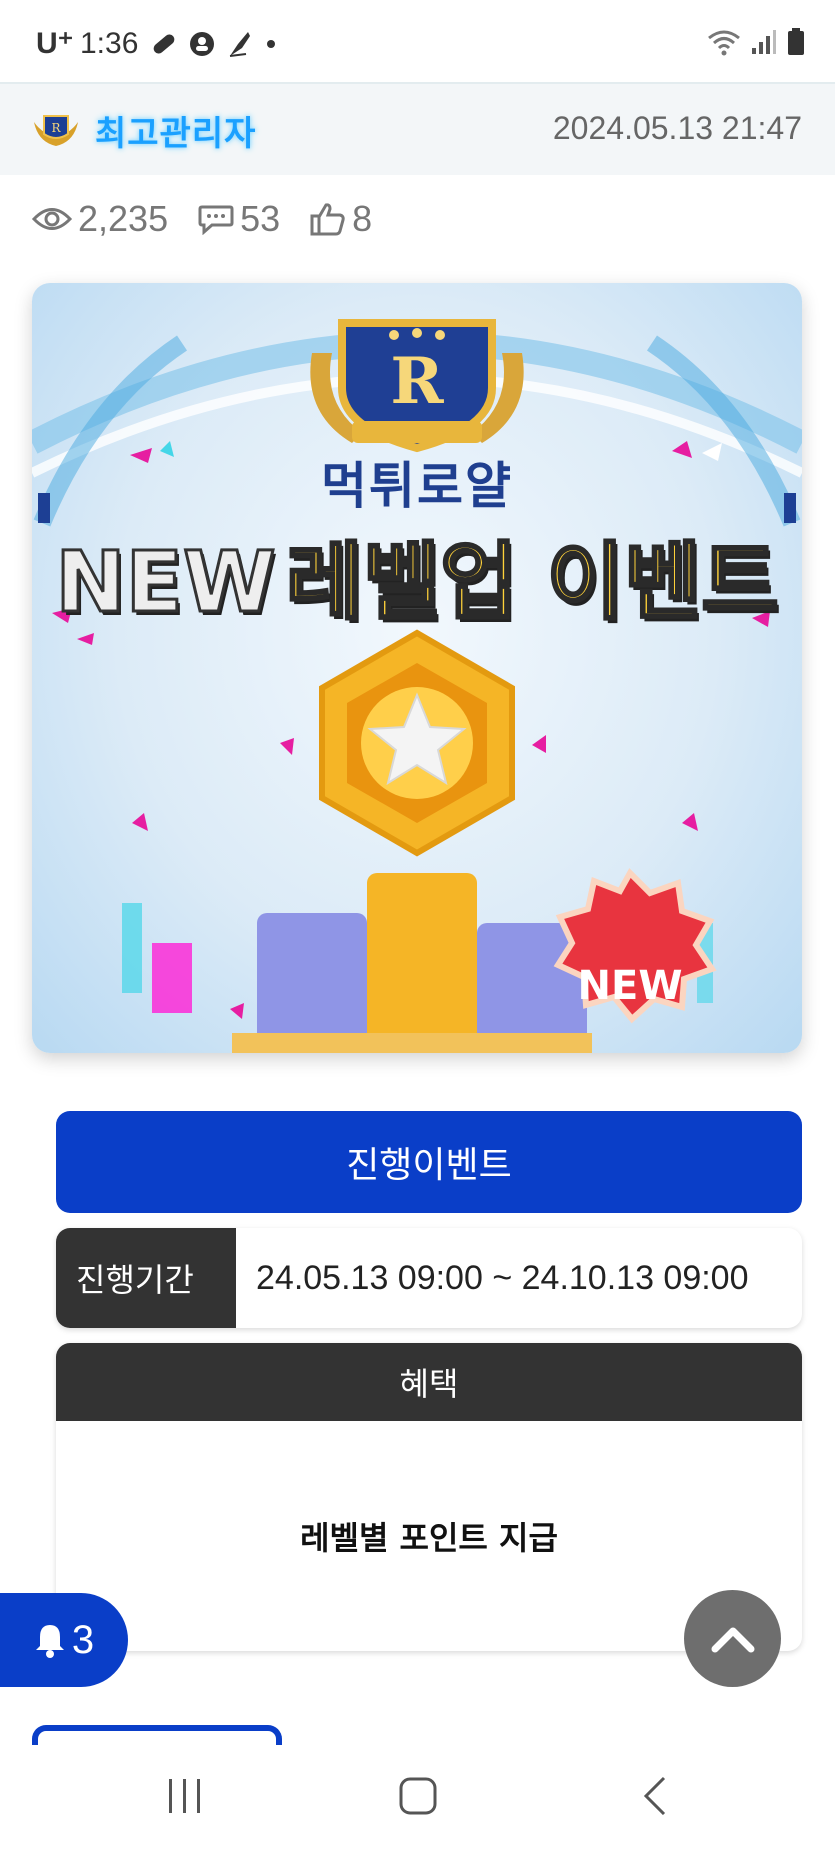 This screenshot has height=1856, width=835. I want to click on comments-stat: 53, so click(239, 219).